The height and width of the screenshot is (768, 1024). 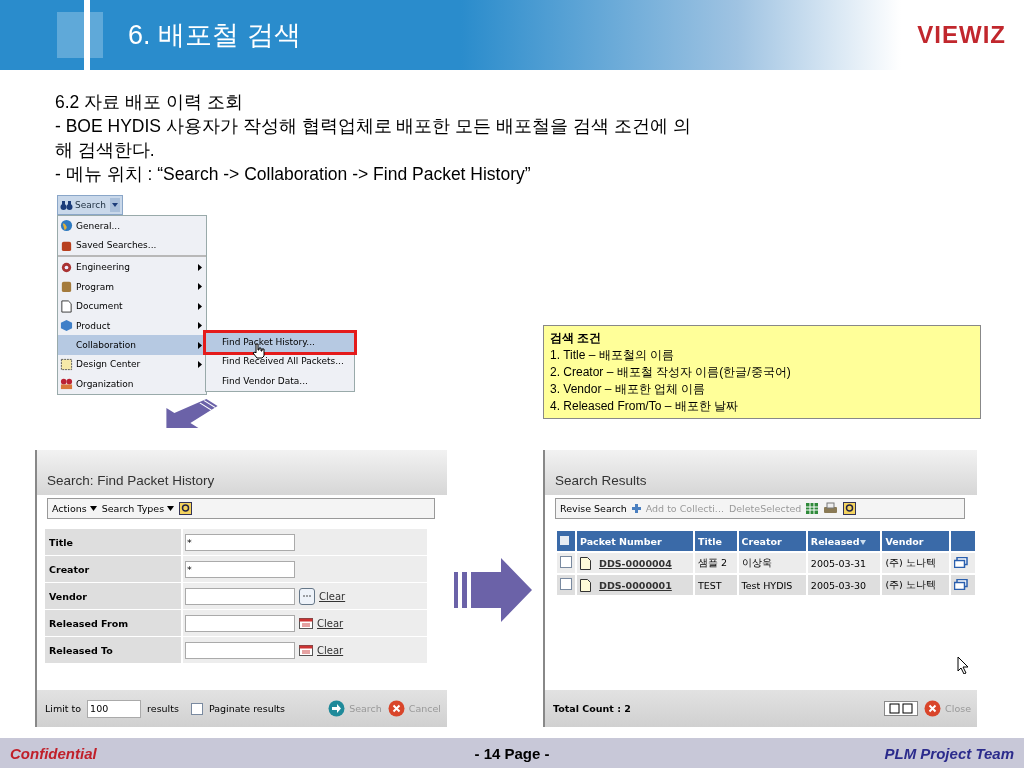 What do you see at coordinates (132, 306) in the screenshot?
I see `menu-item: Document` at bounding box center [132, 306].